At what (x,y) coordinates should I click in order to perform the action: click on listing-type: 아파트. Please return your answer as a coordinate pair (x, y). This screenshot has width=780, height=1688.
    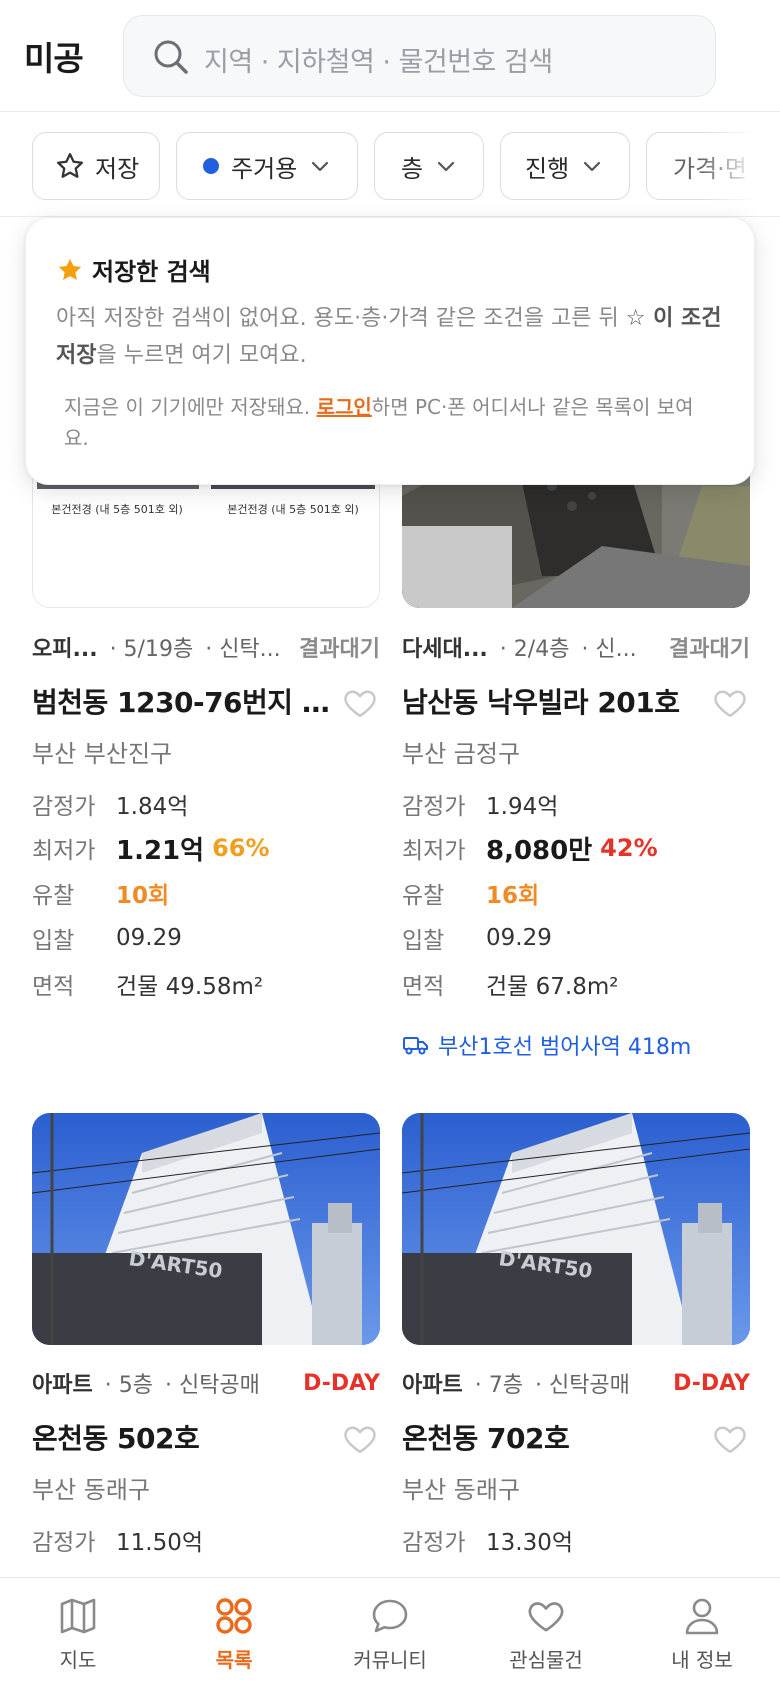
    Looking at the image, I should click on (432, 1385).